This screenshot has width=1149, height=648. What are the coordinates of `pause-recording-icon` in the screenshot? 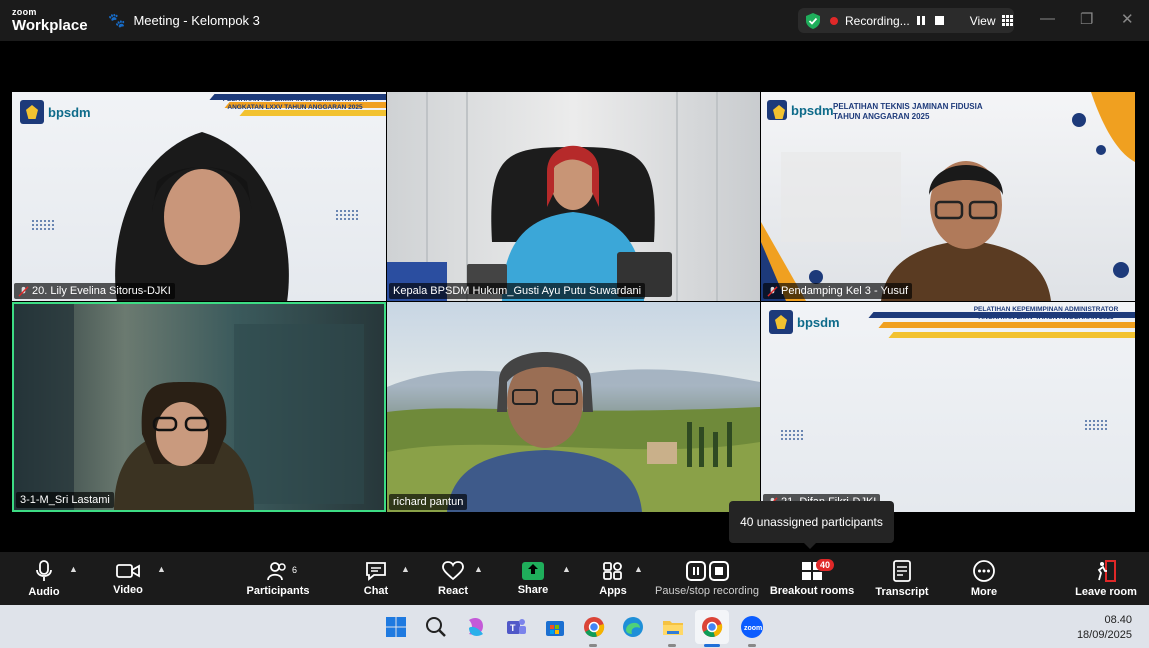 It's located at (920, 20).